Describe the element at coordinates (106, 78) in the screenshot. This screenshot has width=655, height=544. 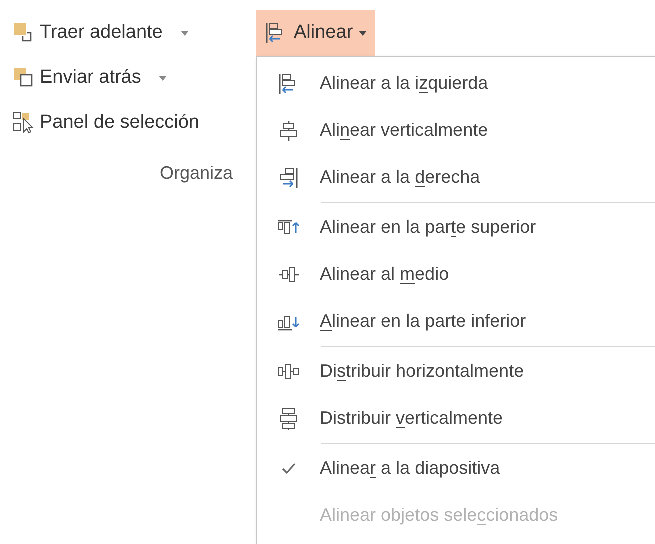
I see `ribbon-button: Enviar atrás` at that location.